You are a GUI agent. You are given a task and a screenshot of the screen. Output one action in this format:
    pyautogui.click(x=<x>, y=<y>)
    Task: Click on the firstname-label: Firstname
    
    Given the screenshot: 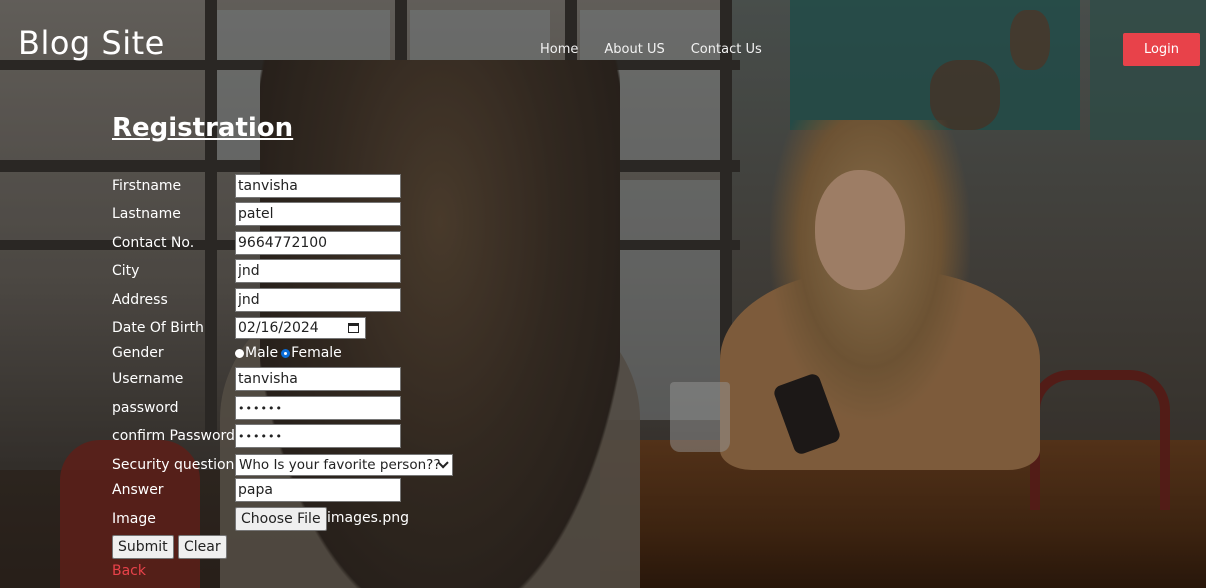 What is the action you would take?
    pyautogui.click(x=147, y=186)
    